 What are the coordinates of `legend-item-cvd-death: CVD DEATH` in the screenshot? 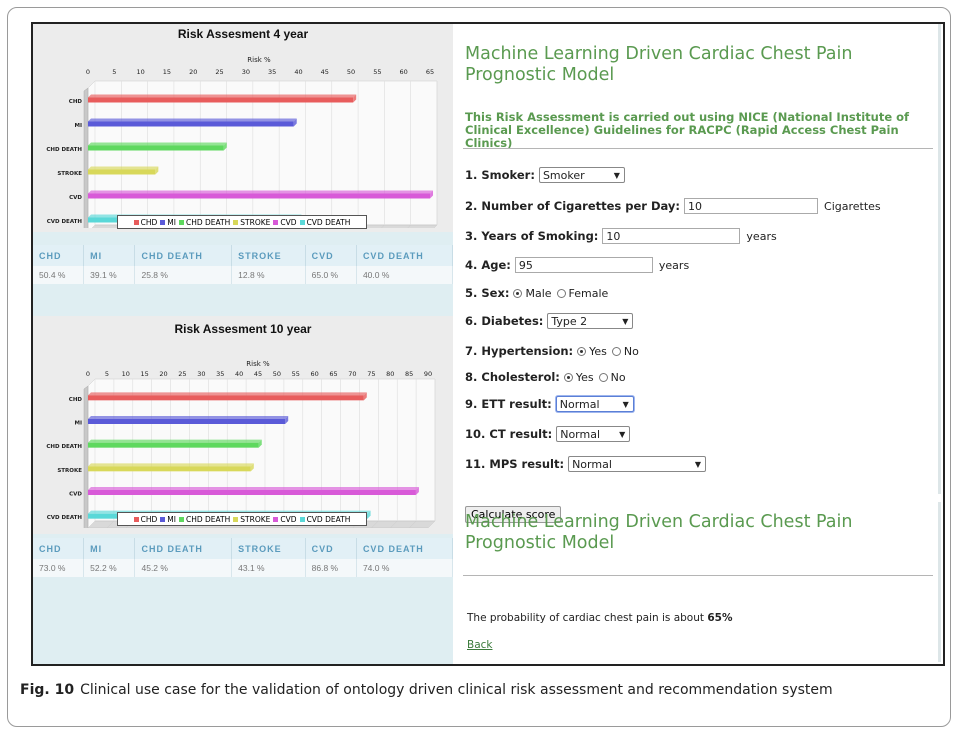 It's located at (324, 222).